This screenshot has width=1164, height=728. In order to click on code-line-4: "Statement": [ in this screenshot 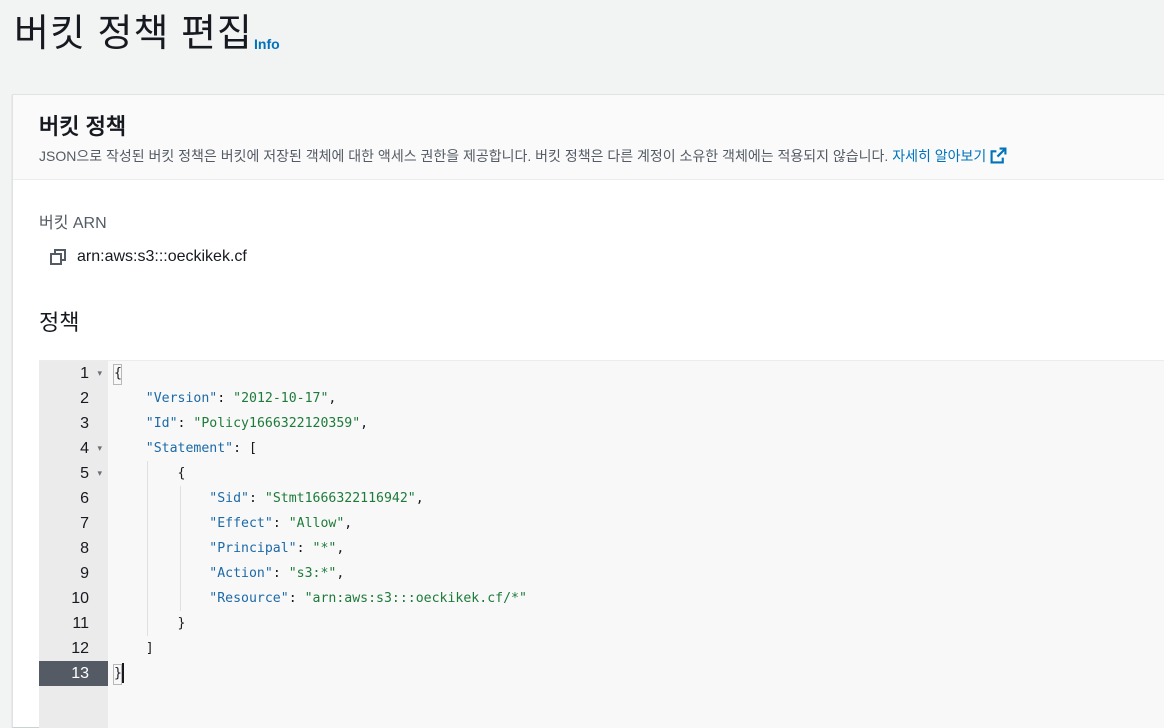, I will do `click(185, 448)`.